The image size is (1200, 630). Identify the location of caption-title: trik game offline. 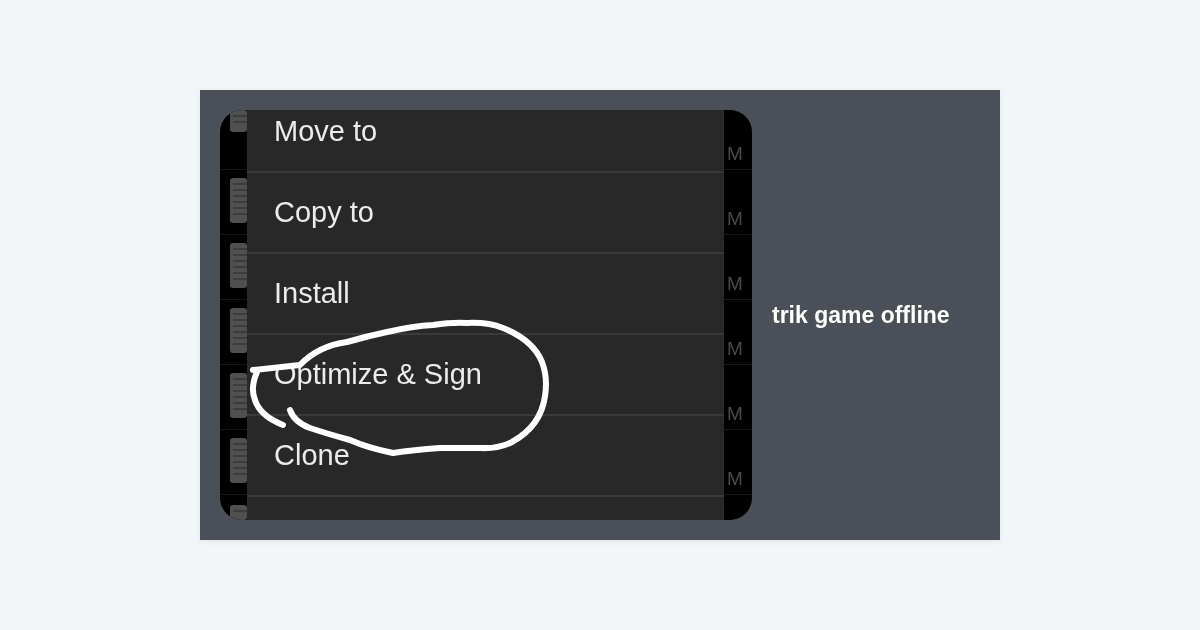
(861, 315).